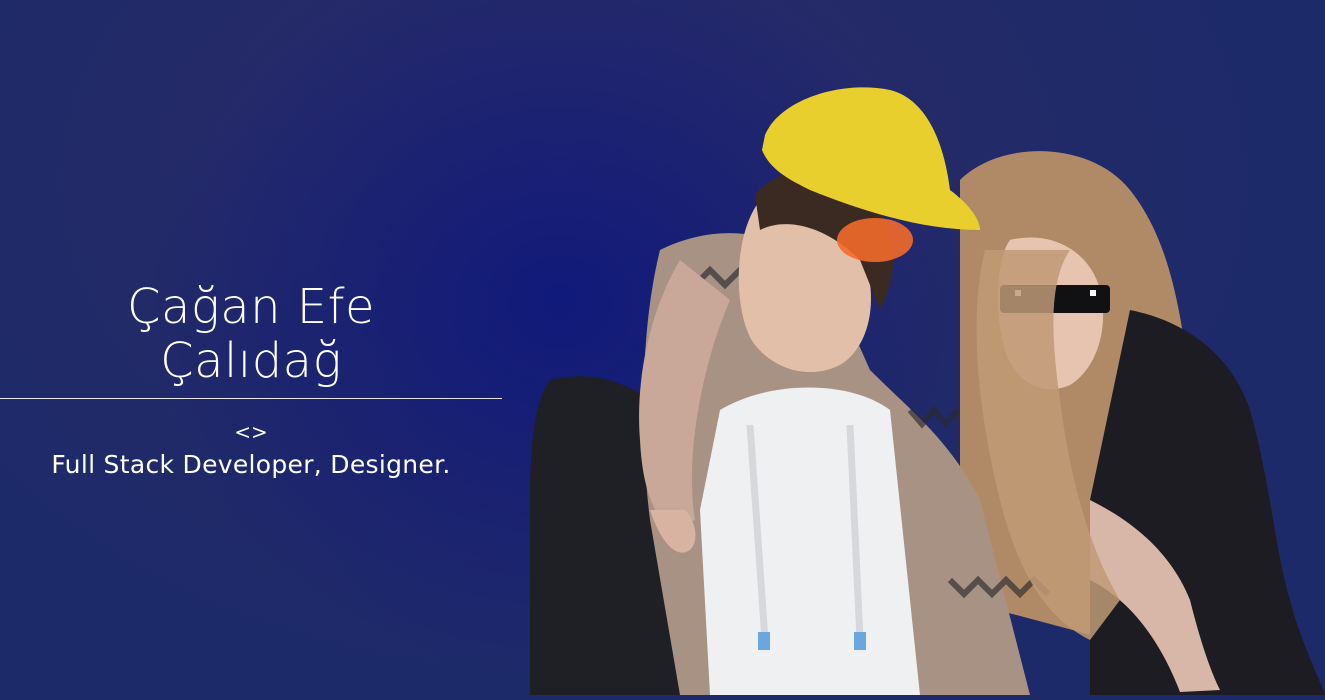 This screenshot has height=700, width=1325. Describe the element at coordinates (251, 464) in the screenshot. I see `role-subtitle: Full Stack Developer, Designer.` at that location.